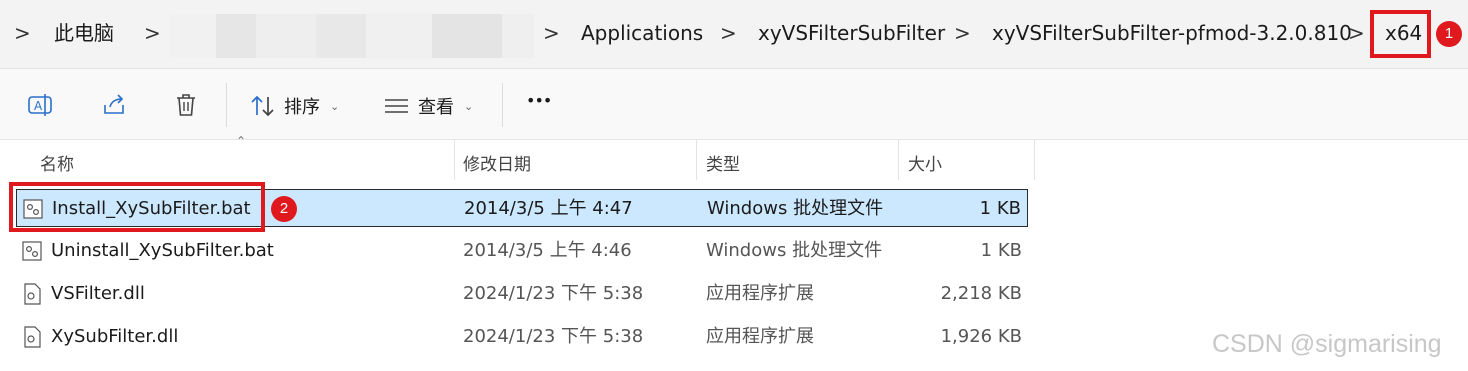  I want to click on file-name: XySubFilter.dll, so click(115, 336).